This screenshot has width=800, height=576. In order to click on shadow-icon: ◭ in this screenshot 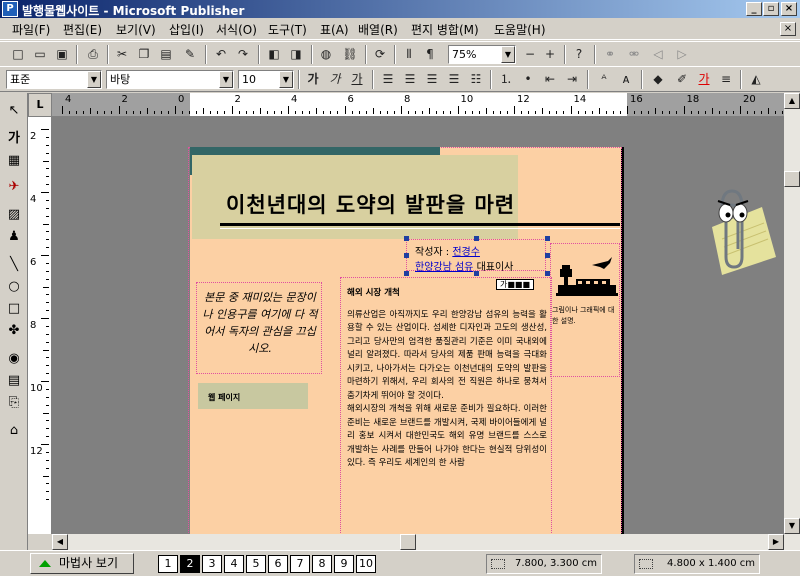, I will do `click(756, 79)`.